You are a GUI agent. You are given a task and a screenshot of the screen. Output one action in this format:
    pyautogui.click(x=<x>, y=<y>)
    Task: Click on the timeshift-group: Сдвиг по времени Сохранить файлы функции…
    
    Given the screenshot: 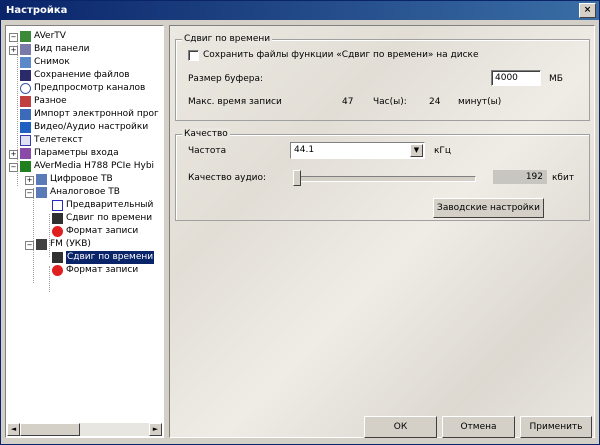 What is the action you would take?
    pyautogui.click(x=382, y=77)
    